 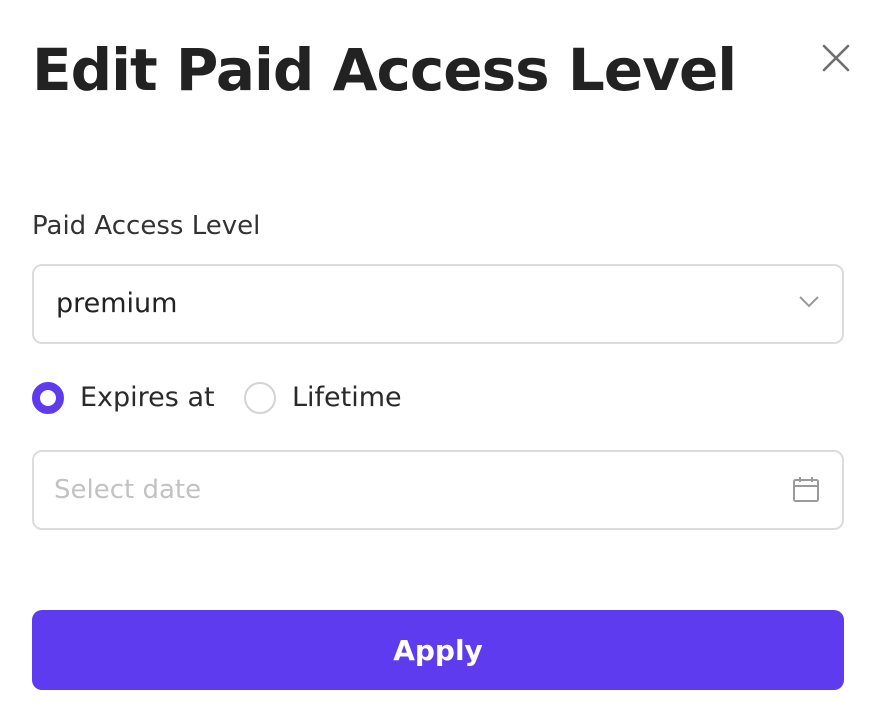 What do you see at coordinates (117, 303) in the screenshot?
I see `access-level-selected-value: premium` at bounding box center [117, 303].